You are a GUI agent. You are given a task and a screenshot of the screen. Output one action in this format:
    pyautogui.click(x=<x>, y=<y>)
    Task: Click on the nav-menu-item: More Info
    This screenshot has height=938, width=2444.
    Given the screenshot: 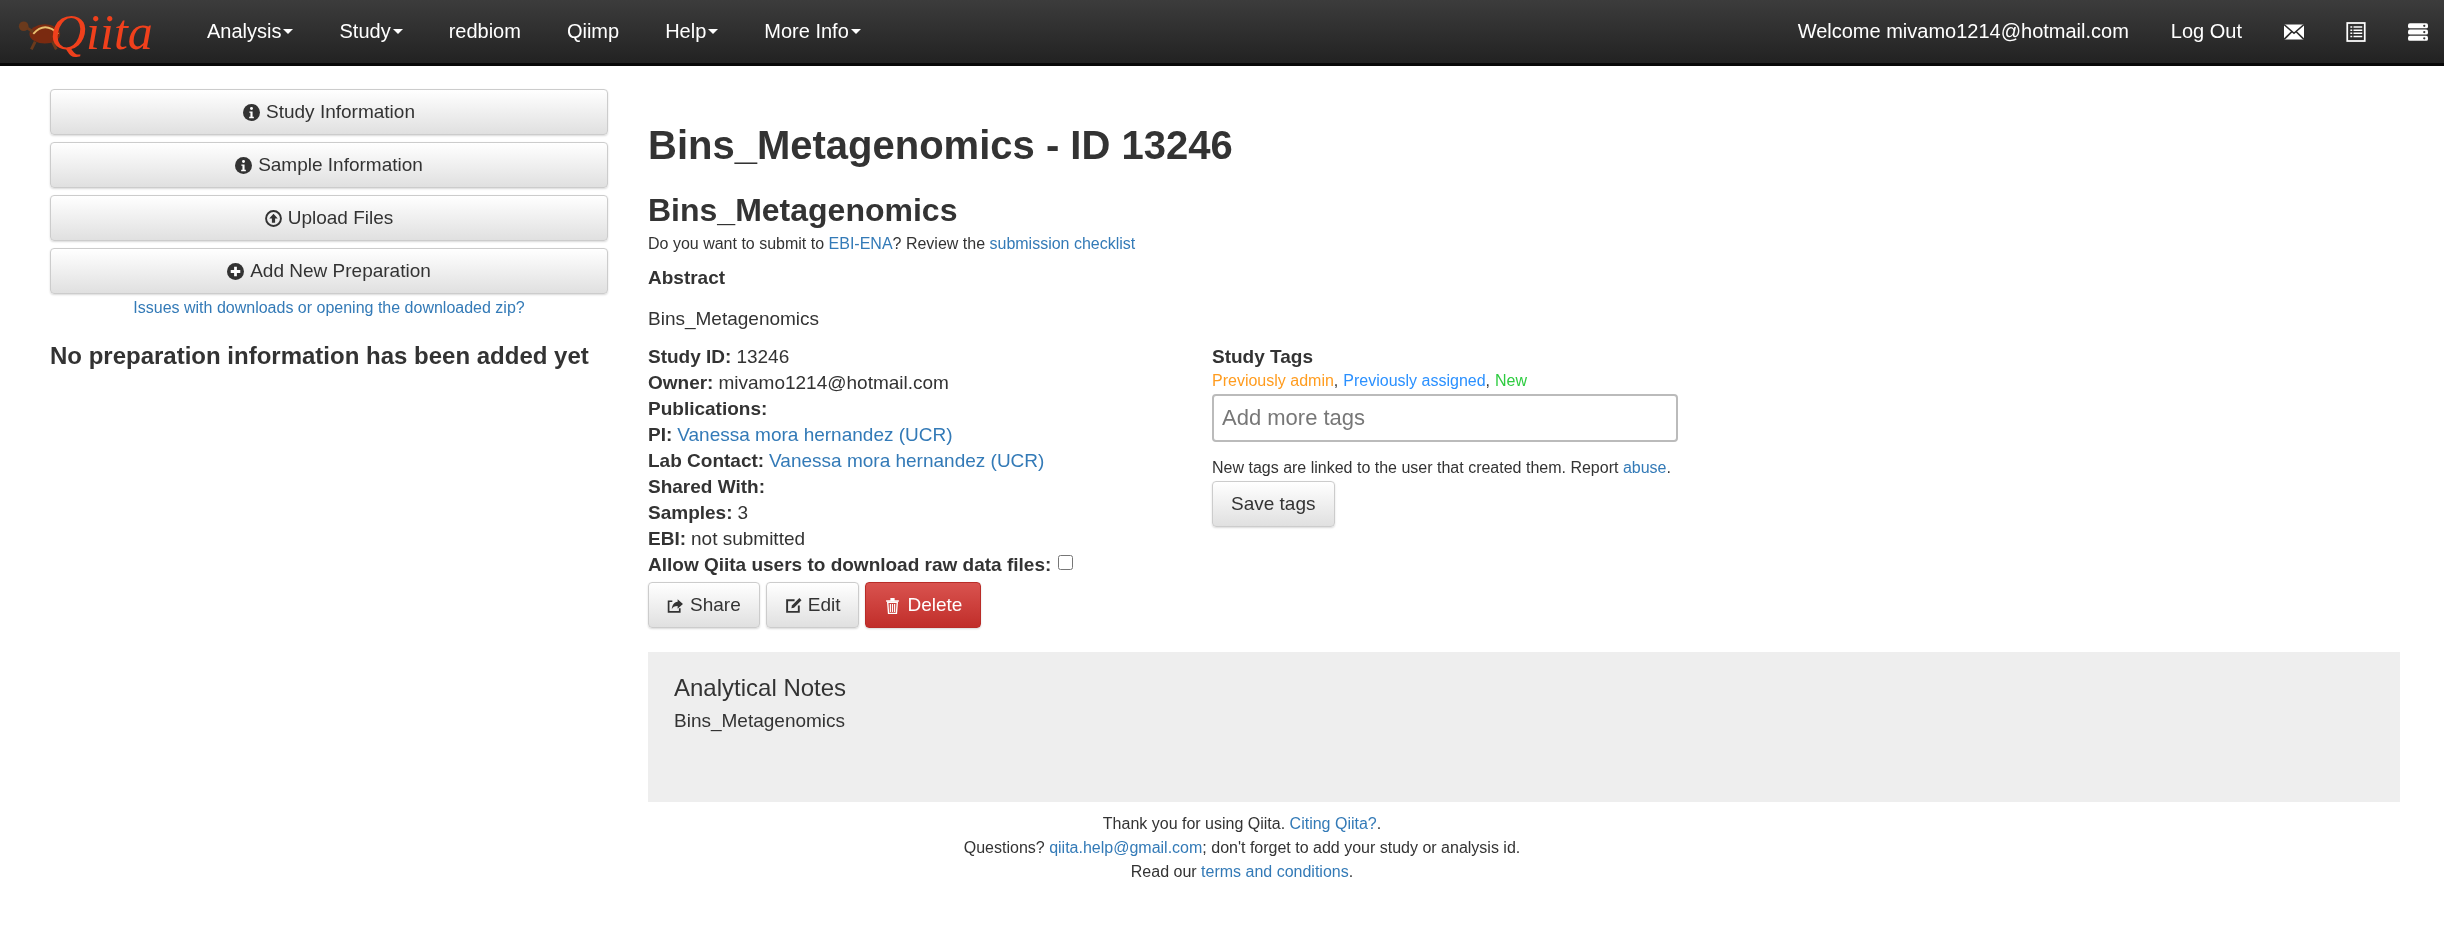 What is the action you would take?
    pyautogui.click(x=812, y=31)
    